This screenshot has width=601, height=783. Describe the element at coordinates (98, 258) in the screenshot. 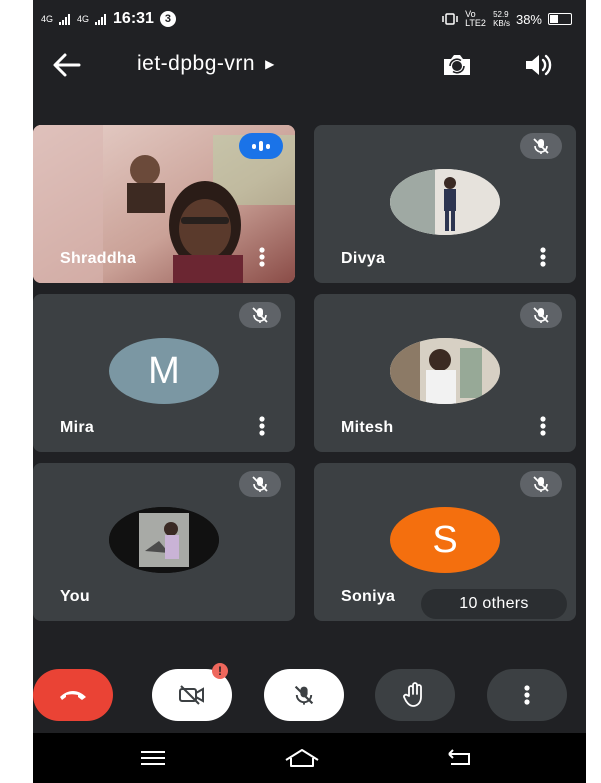

I see `participant-name: Shraddha` at that location.